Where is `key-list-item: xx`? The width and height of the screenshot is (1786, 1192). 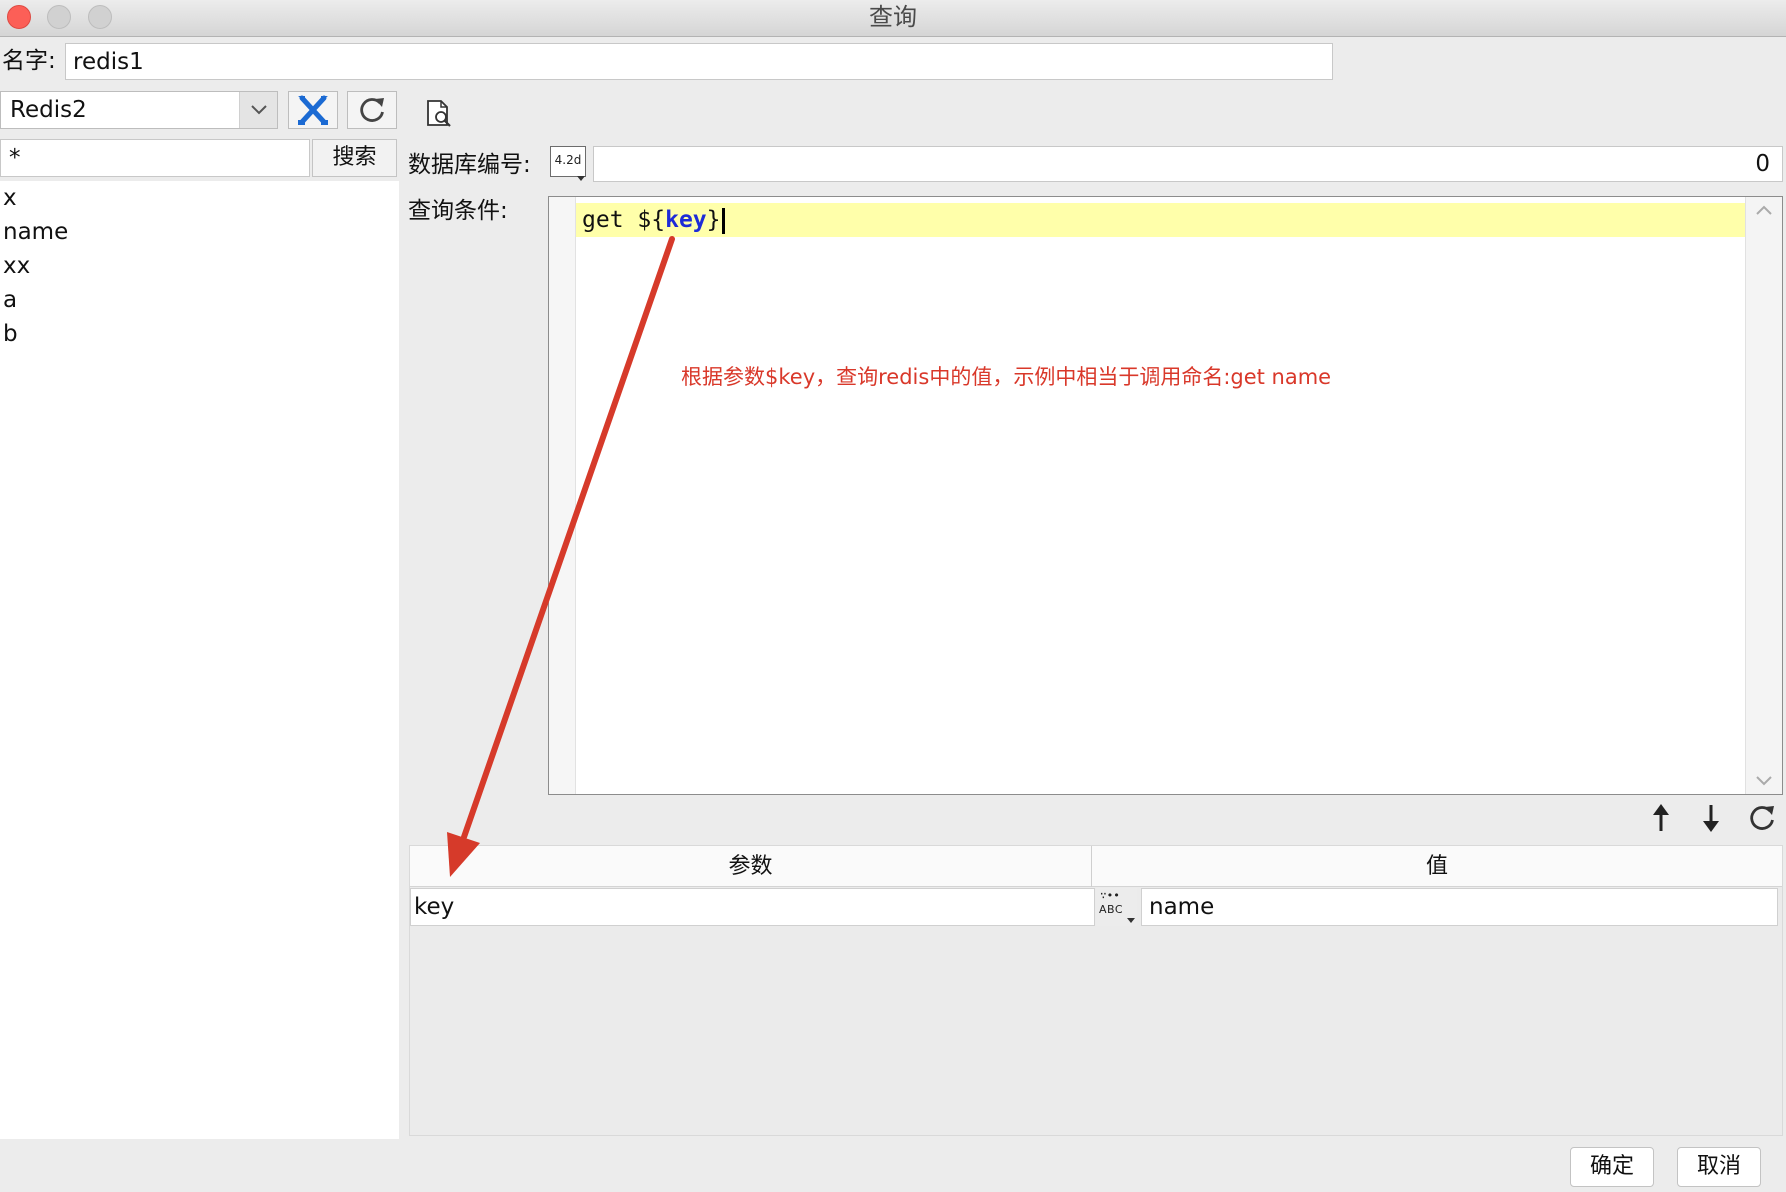 key-list-item: xx is located at coordinates (16, 266).